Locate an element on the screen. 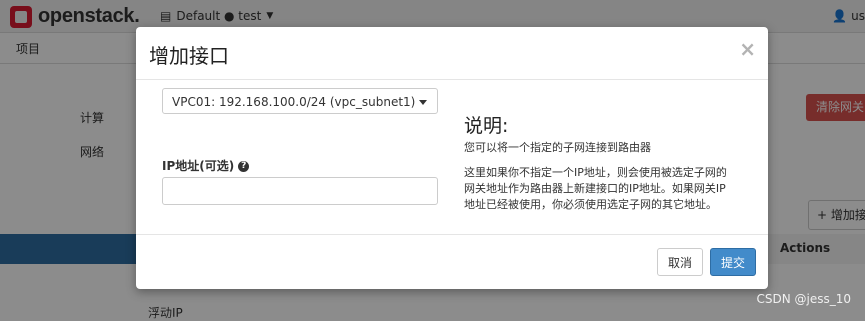 Image resolution: width=865 pixels, height=321 pixels. subnet-select: VPC01: 192.168.100.0/24 (vpc_subnet1) is located at coordinates (300, 101).